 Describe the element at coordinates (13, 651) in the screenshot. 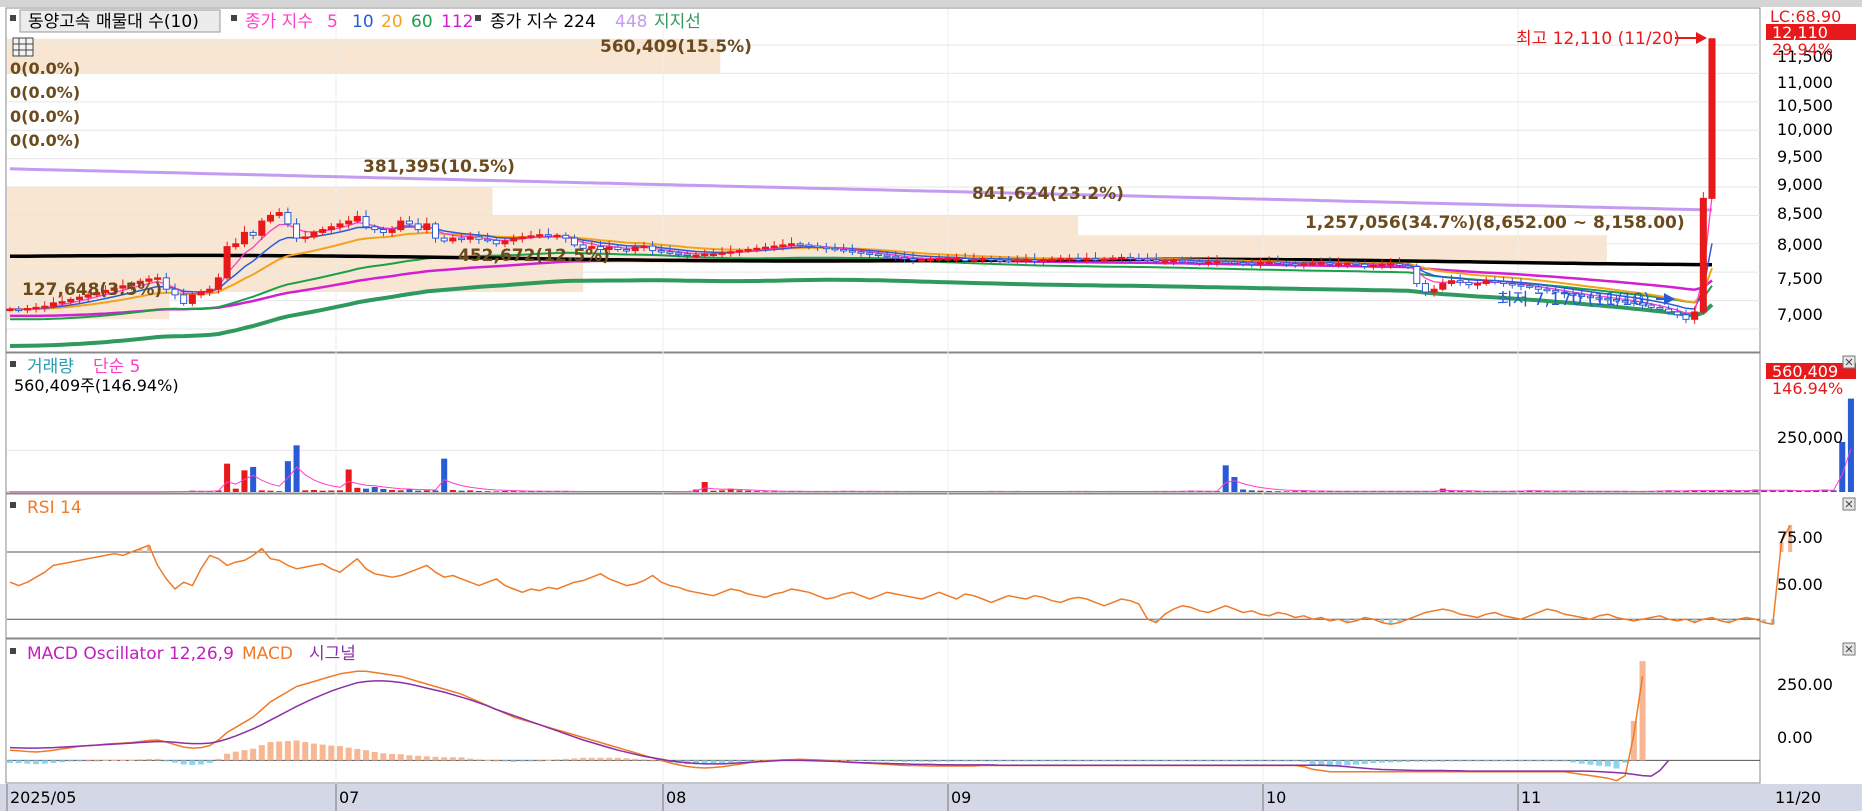

I see `macd-legend-icon` at that location.